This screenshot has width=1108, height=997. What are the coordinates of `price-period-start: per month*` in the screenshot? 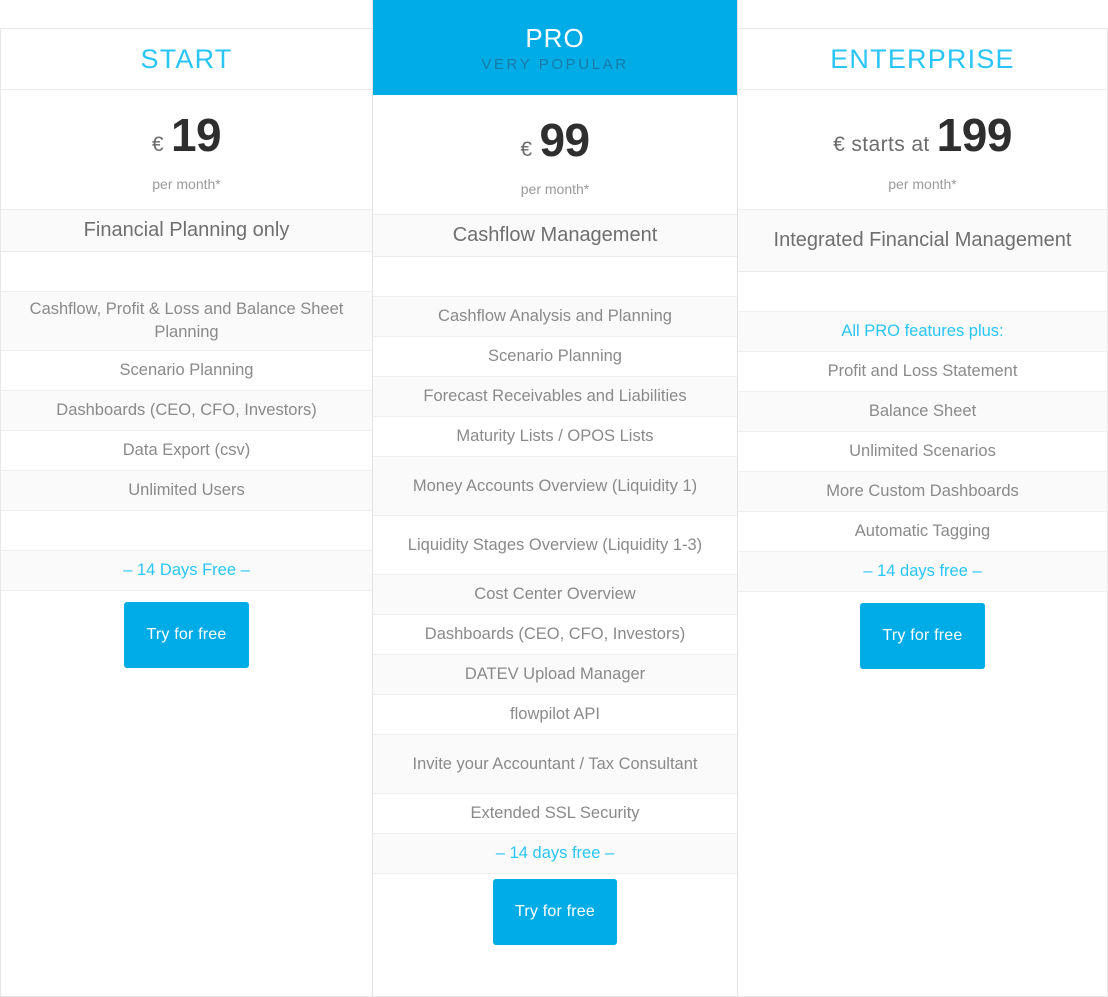 It's located at (186, 183).